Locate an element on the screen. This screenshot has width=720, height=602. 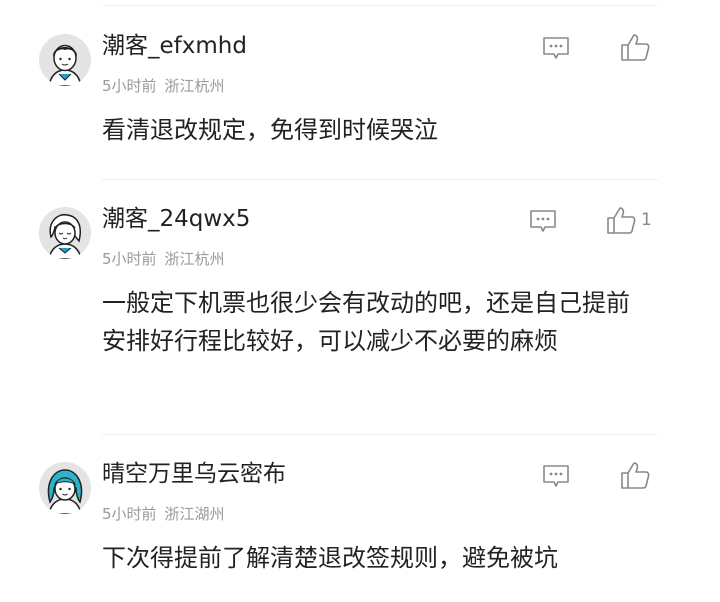
comment-text: 看清退改规定，免得到时候哭泣 is located at coordinates (270, 130).